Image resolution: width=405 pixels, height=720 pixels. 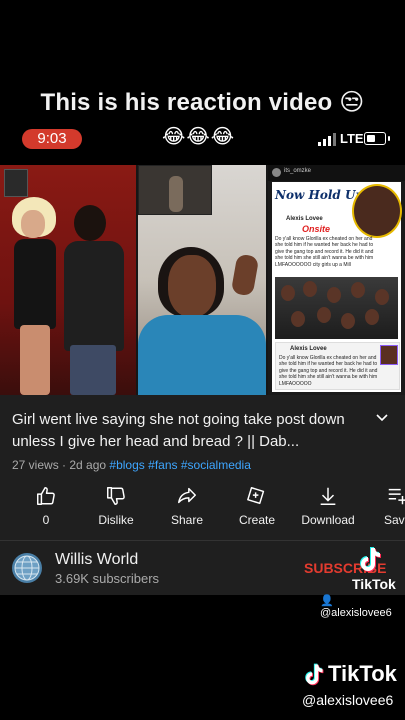 What do you see at coordinates (162, 465) in the screenshot?
I see `hashtag: #fans` at bounding box center [162, 465].